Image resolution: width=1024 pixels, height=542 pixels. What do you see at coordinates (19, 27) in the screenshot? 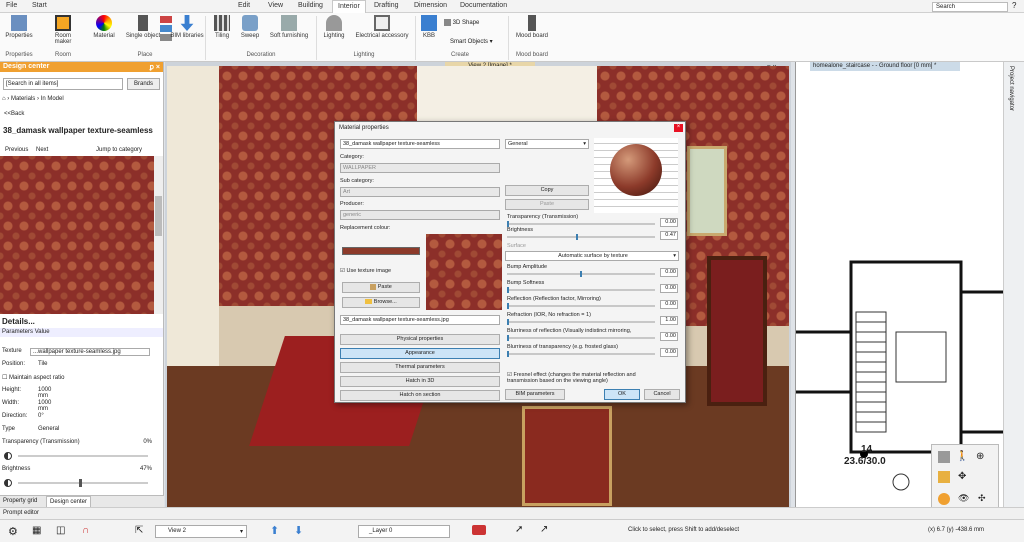
I see `properties-button: Properties` at bounding box center [19, 27].